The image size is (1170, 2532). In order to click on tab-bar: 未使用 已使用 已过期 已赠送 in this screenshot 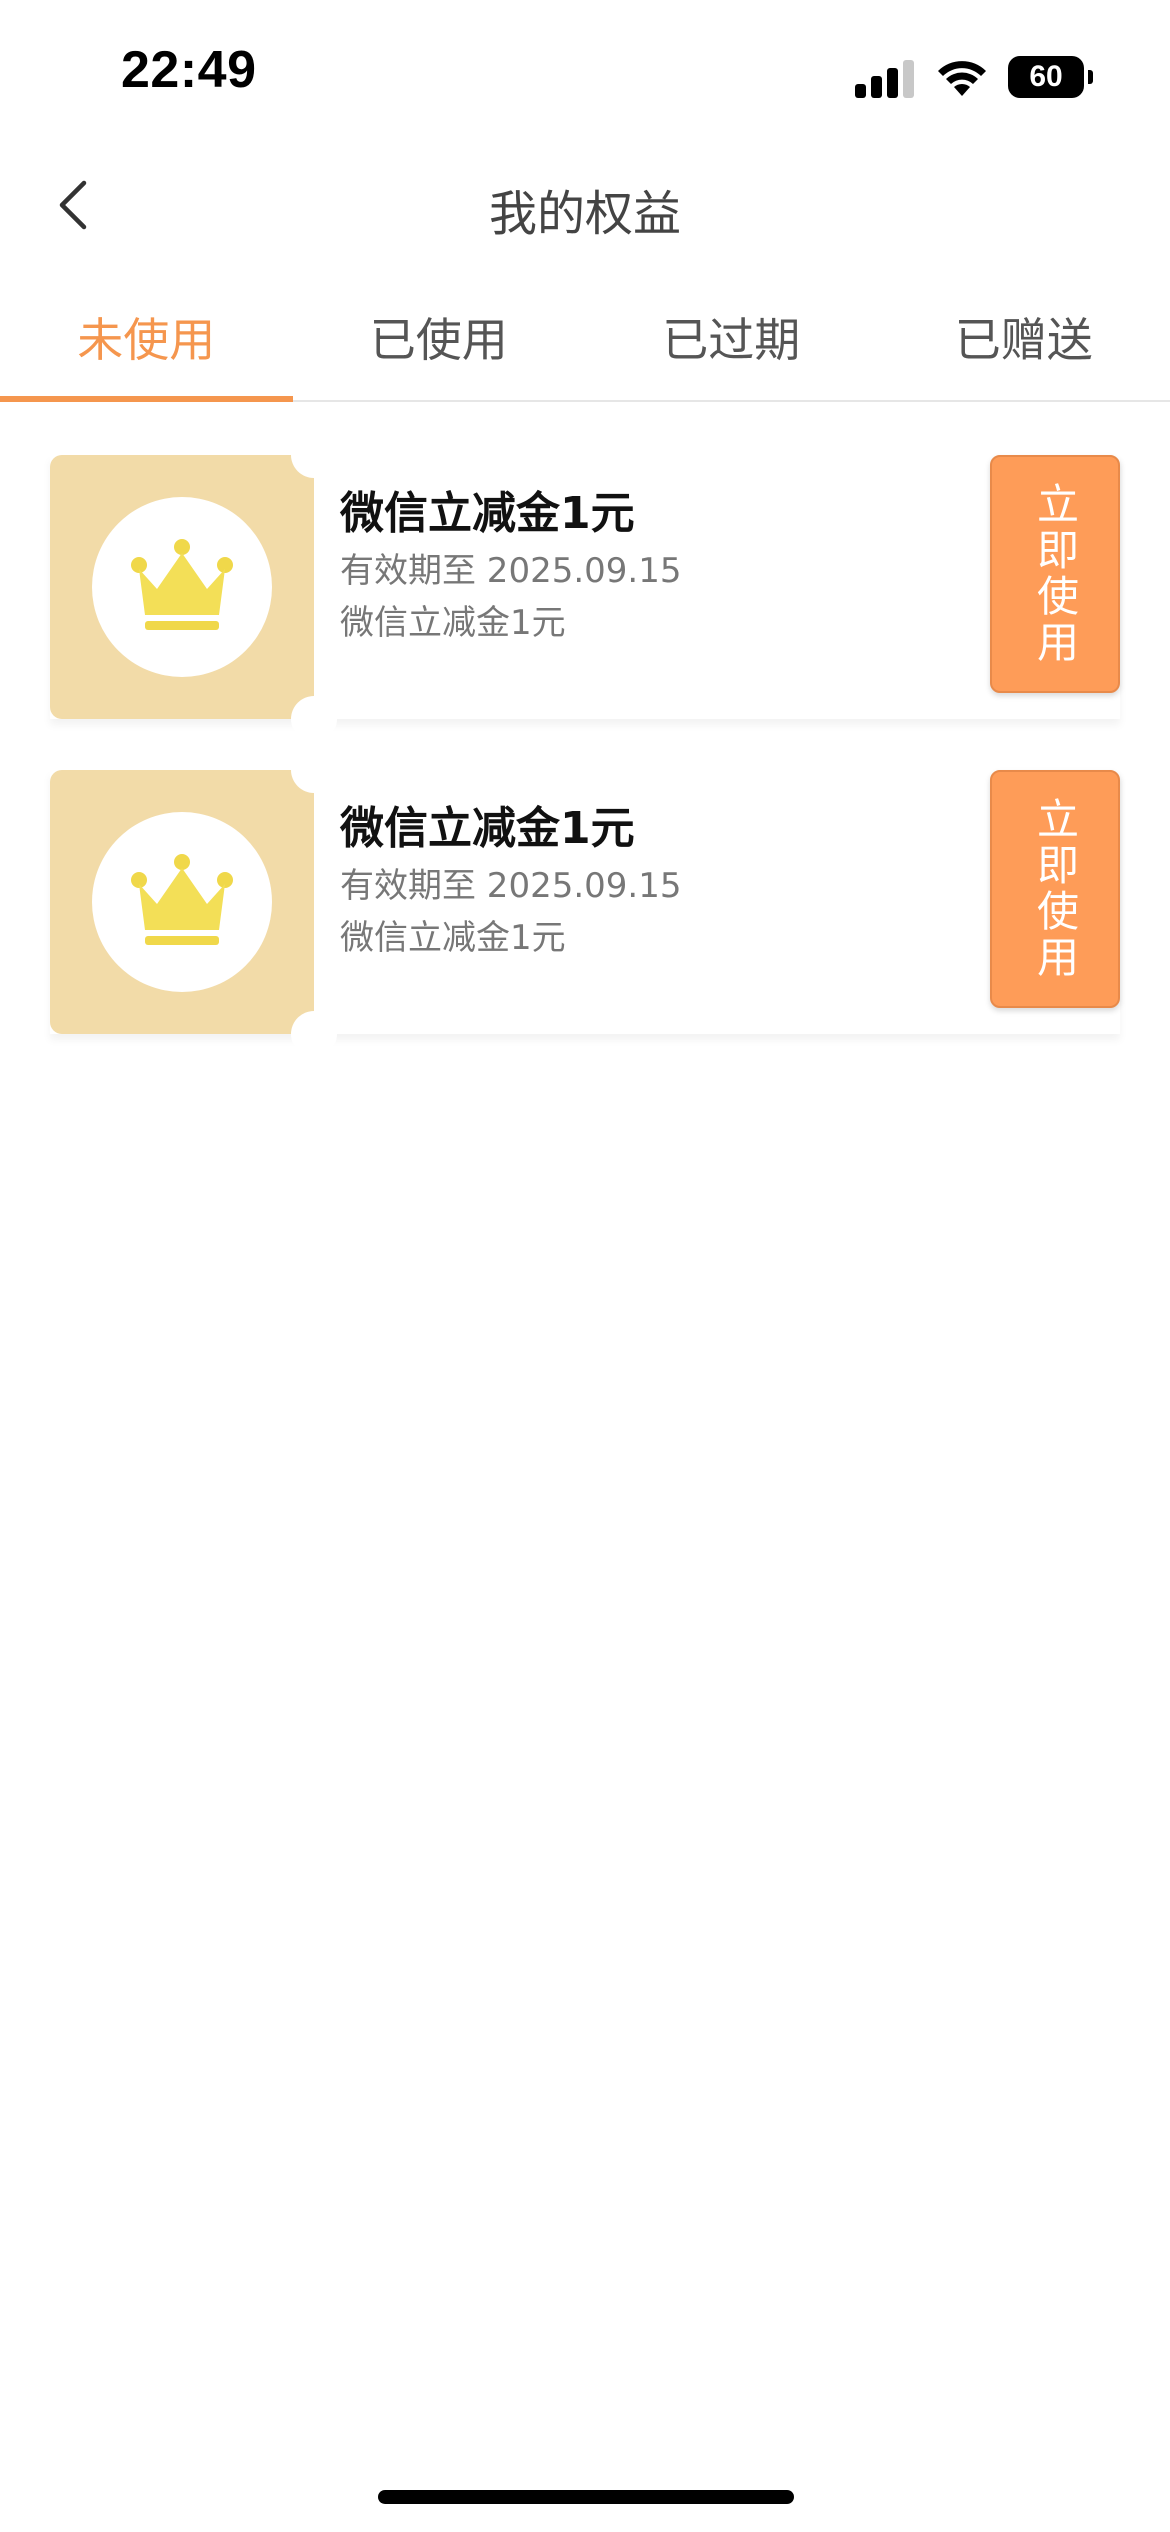, I will do `click(585, 341)`.